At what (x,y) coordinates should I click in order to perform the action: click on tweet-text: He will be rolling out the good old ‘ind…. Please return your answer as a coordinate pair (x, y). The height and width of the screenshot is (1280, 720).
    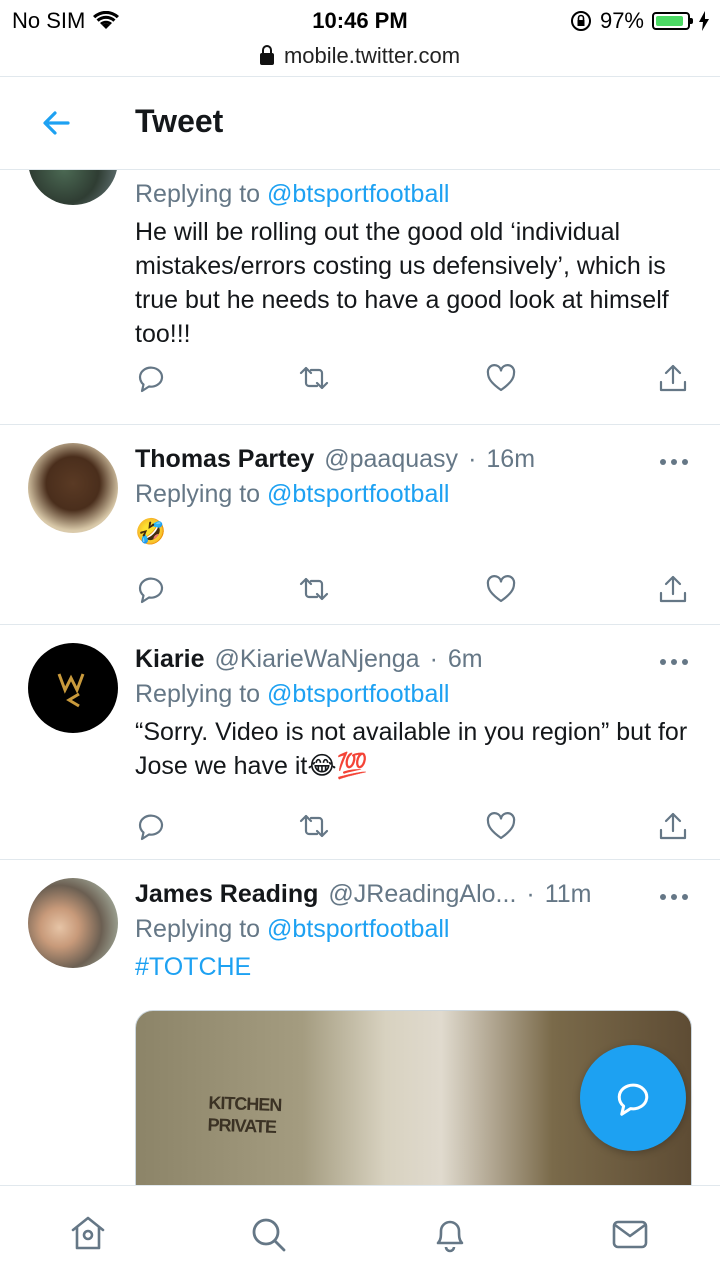
    Looking at the image, I should click on (402, 283).